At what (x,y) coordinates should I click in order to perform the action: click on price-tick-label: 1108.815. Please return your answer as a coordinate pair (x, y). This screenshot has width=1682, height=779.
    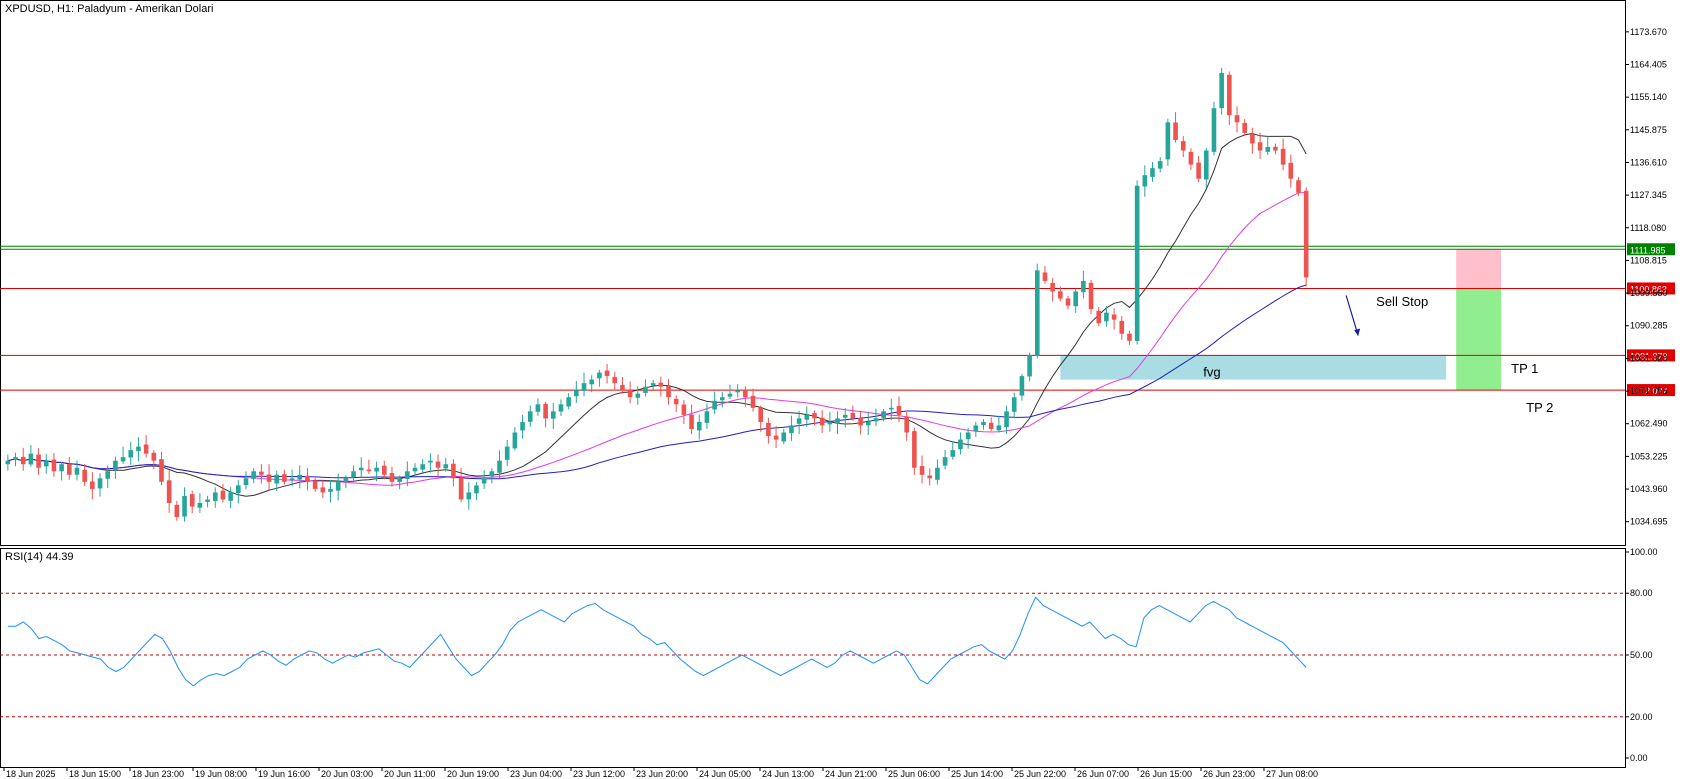
    Looking at the image, I should click on (1648, 260).